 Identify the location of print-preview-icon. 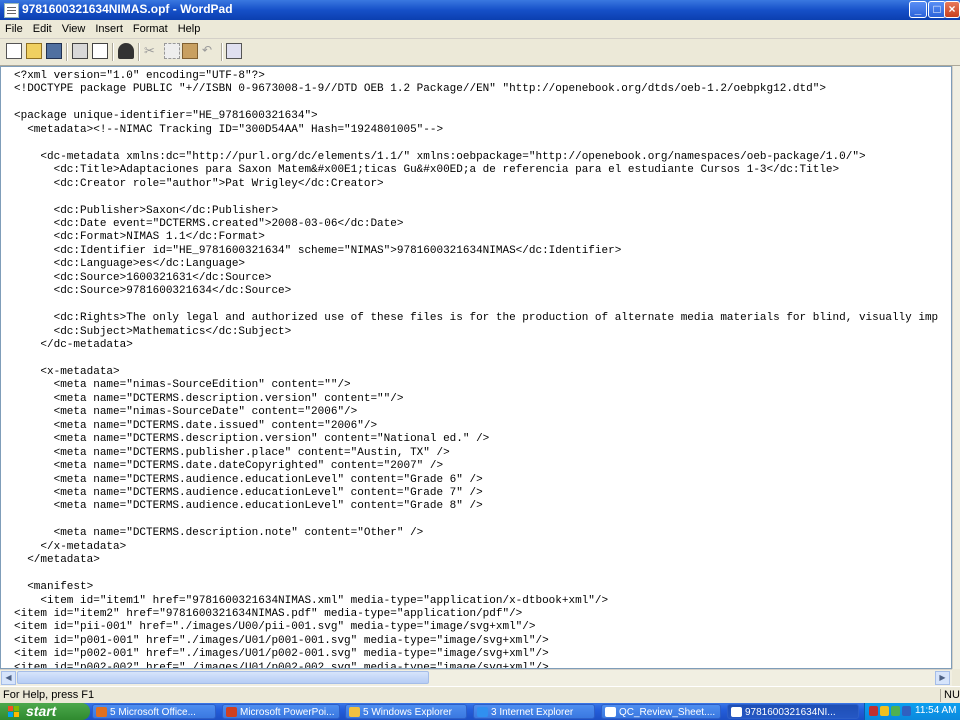
(100, 51).